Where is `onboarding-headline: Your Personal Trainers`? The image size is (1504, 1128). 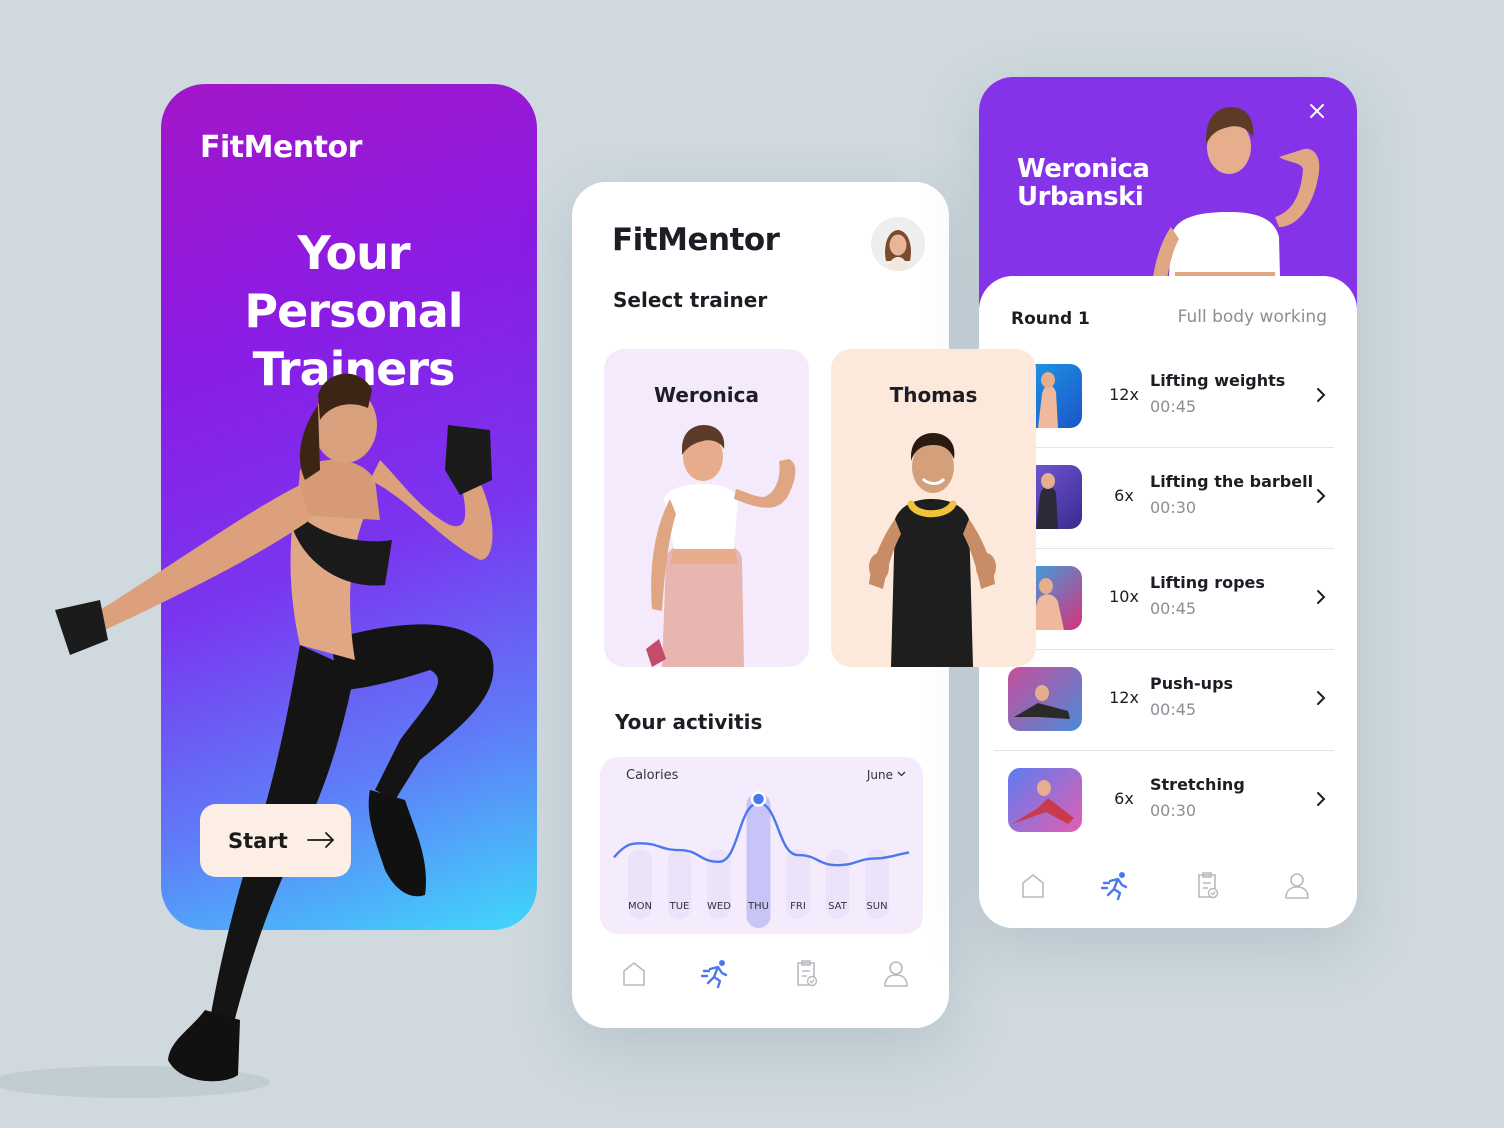
onboarding-headline: Your Personal Trainers is located at coordinates (353, 311).